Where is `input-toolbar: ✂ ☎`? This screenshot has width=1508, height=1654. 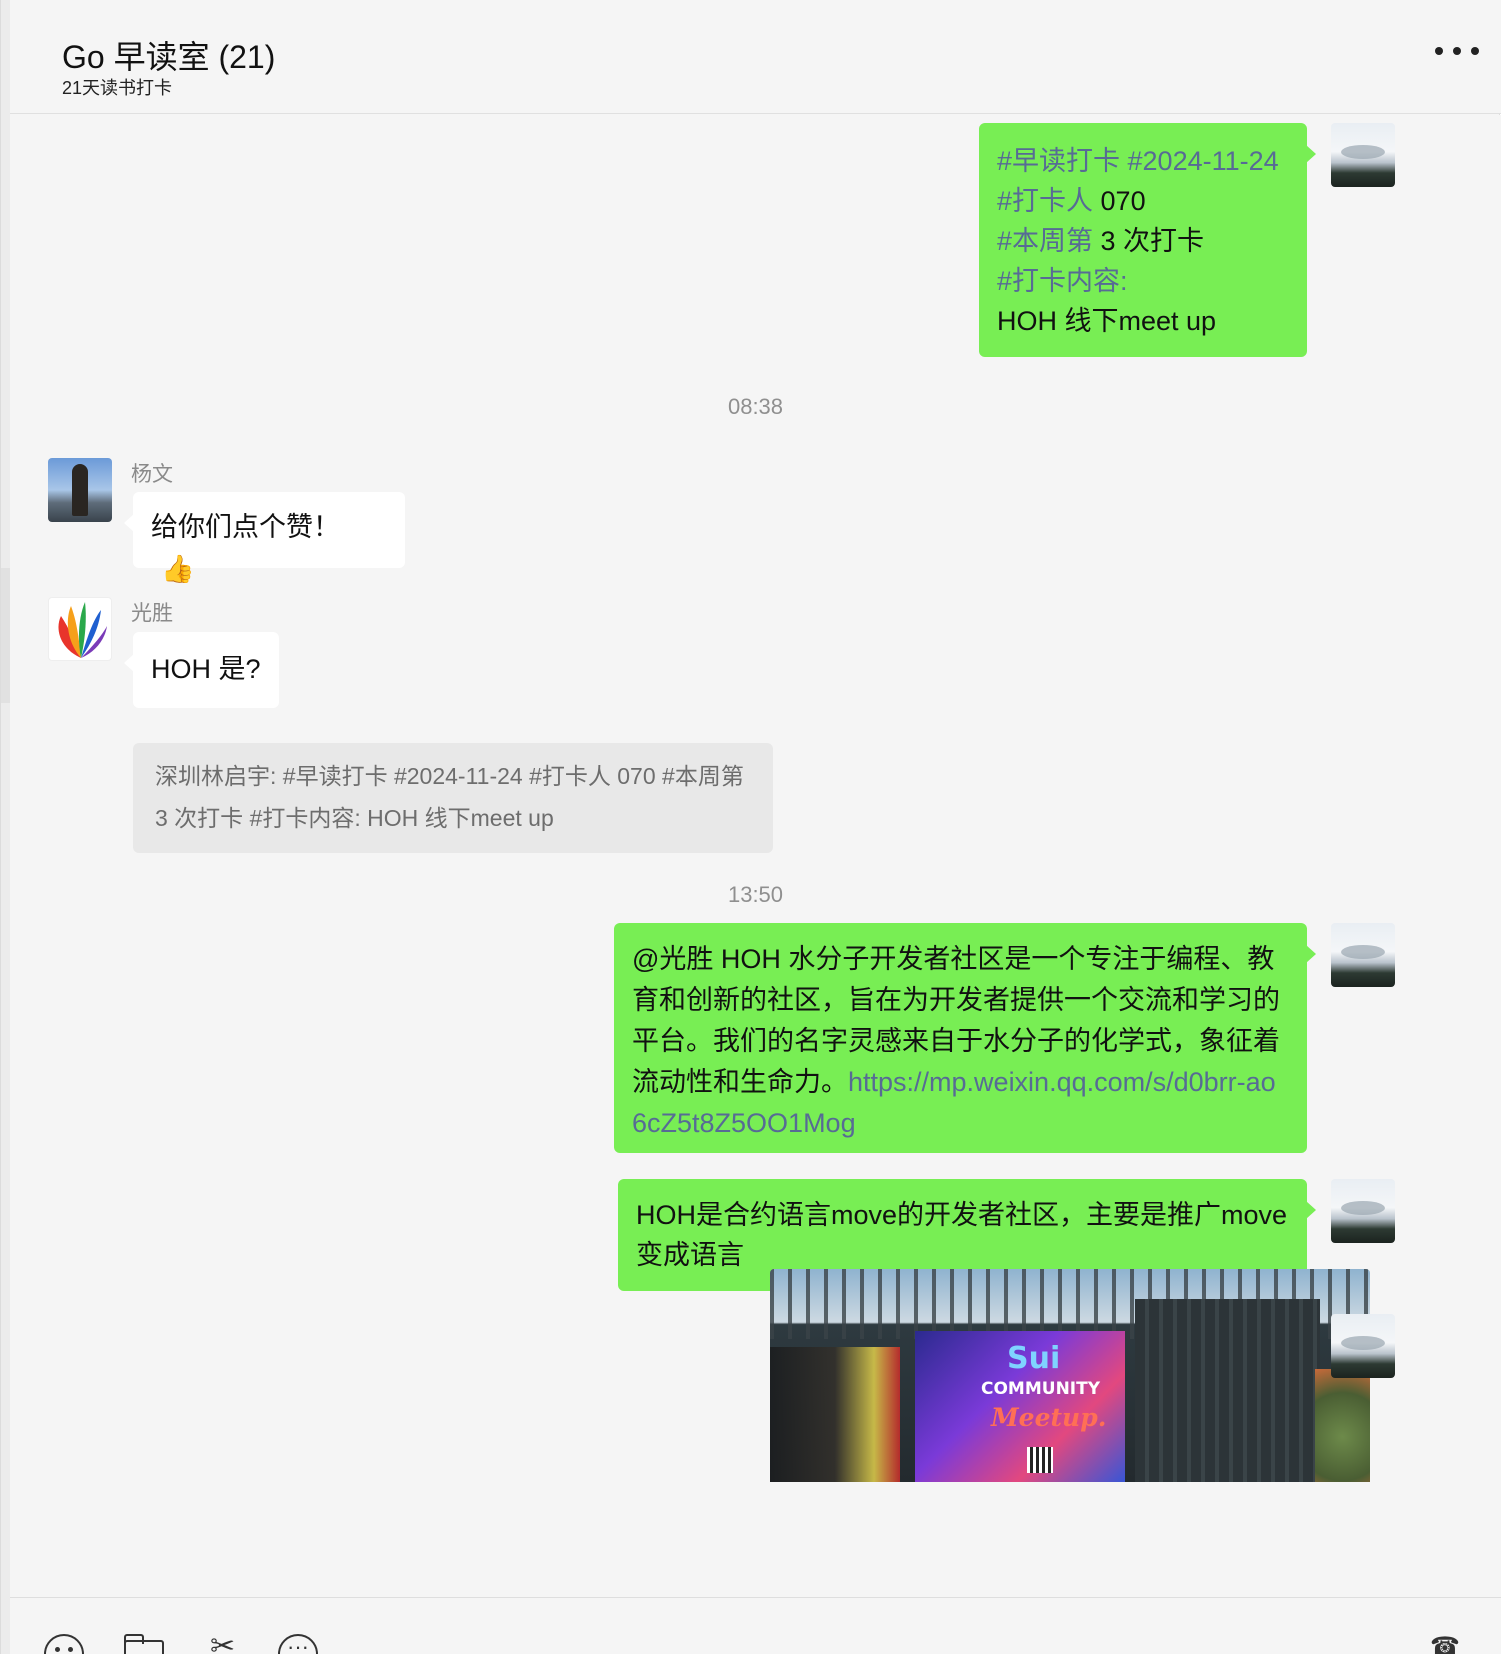 input-toolbar: ✂ ☎ is located at coordinates (755, 1625).